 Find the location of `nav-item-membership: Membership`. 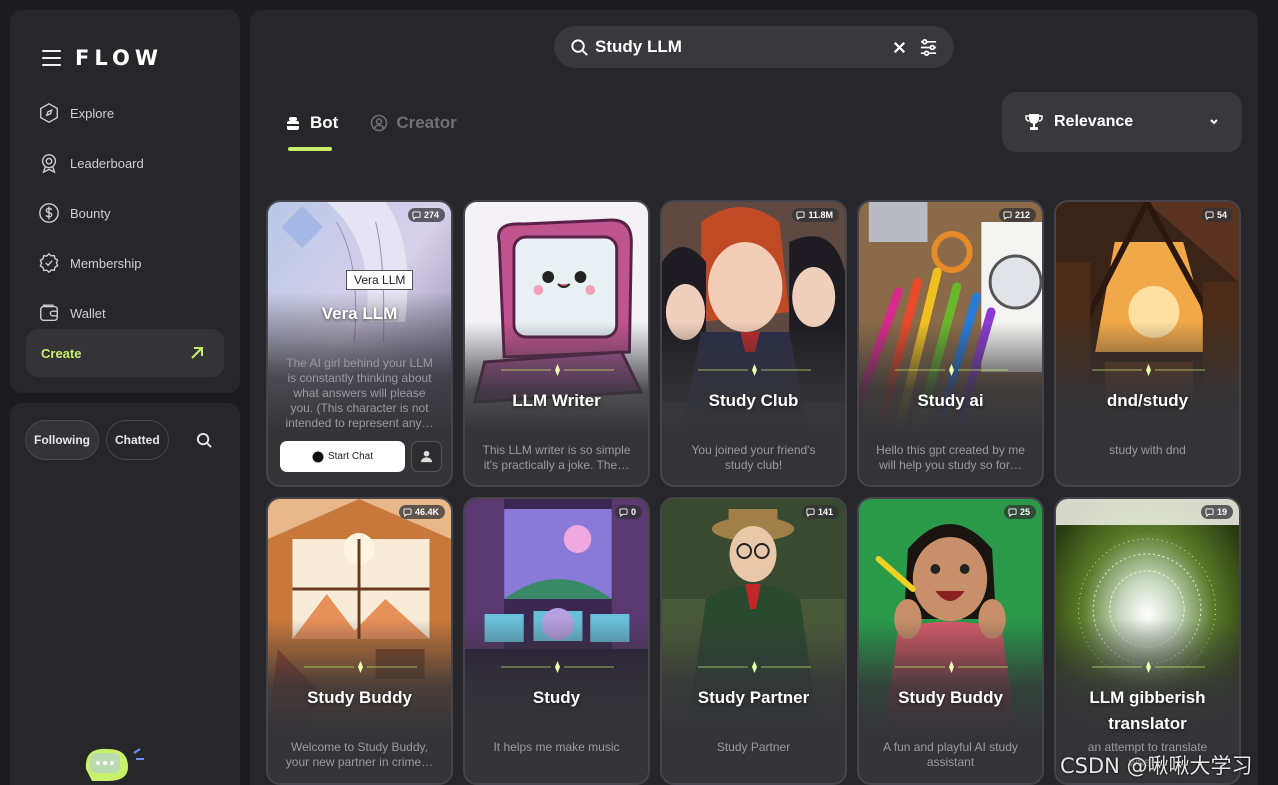

nav-item-membership: Membership is located at coordinates (91, 263).